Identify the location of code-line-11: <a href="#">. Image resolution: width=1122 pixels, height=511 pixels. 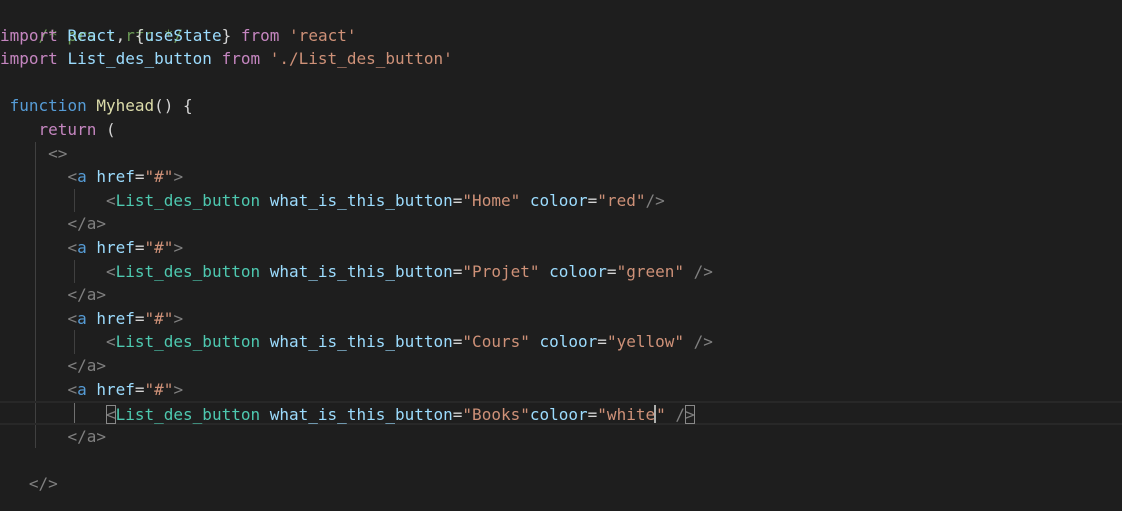
(561, 247).